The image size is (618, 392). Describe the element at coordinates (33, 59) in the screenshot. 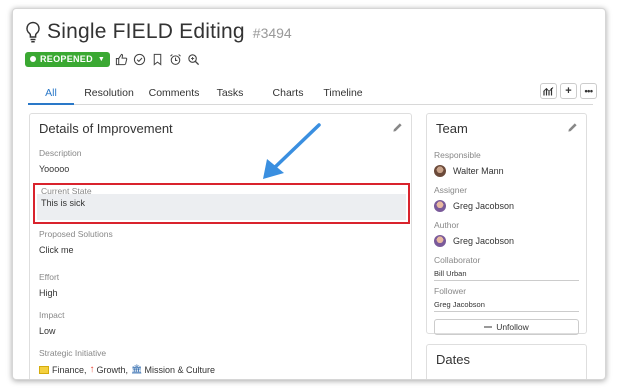

I see `status-dot-icon` at that location.